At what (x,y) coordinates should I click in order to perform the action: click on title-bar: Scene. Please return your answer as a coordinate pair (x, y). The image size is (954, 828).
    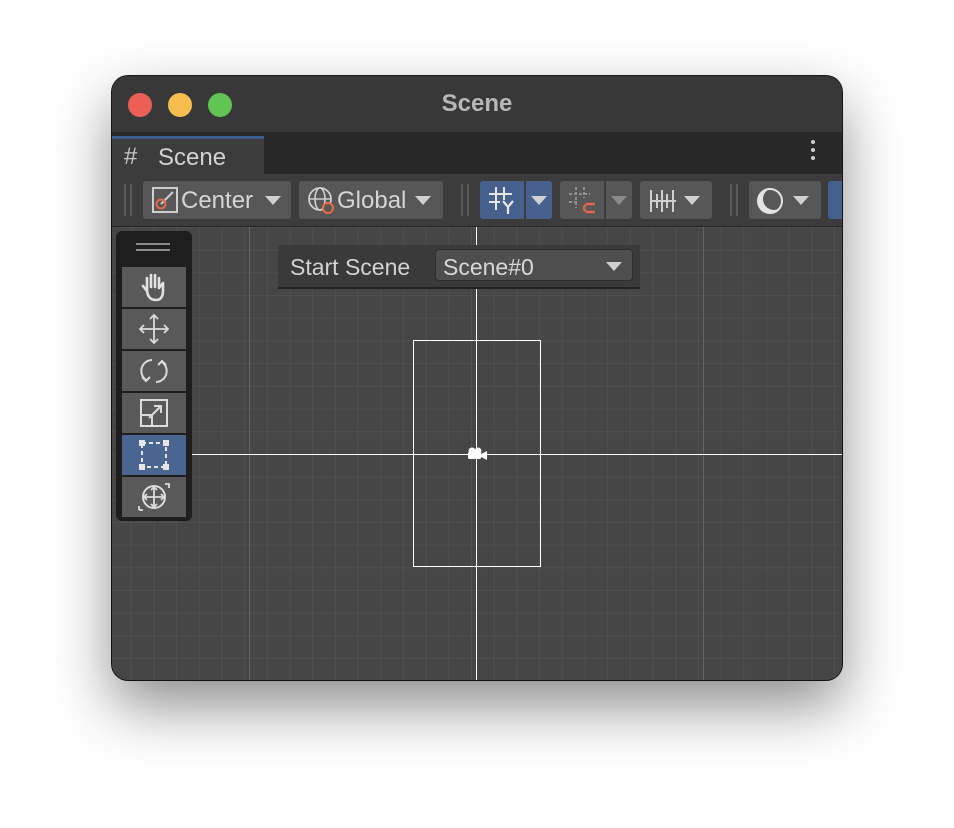
    Looking at the image, I should click on (477, 104).